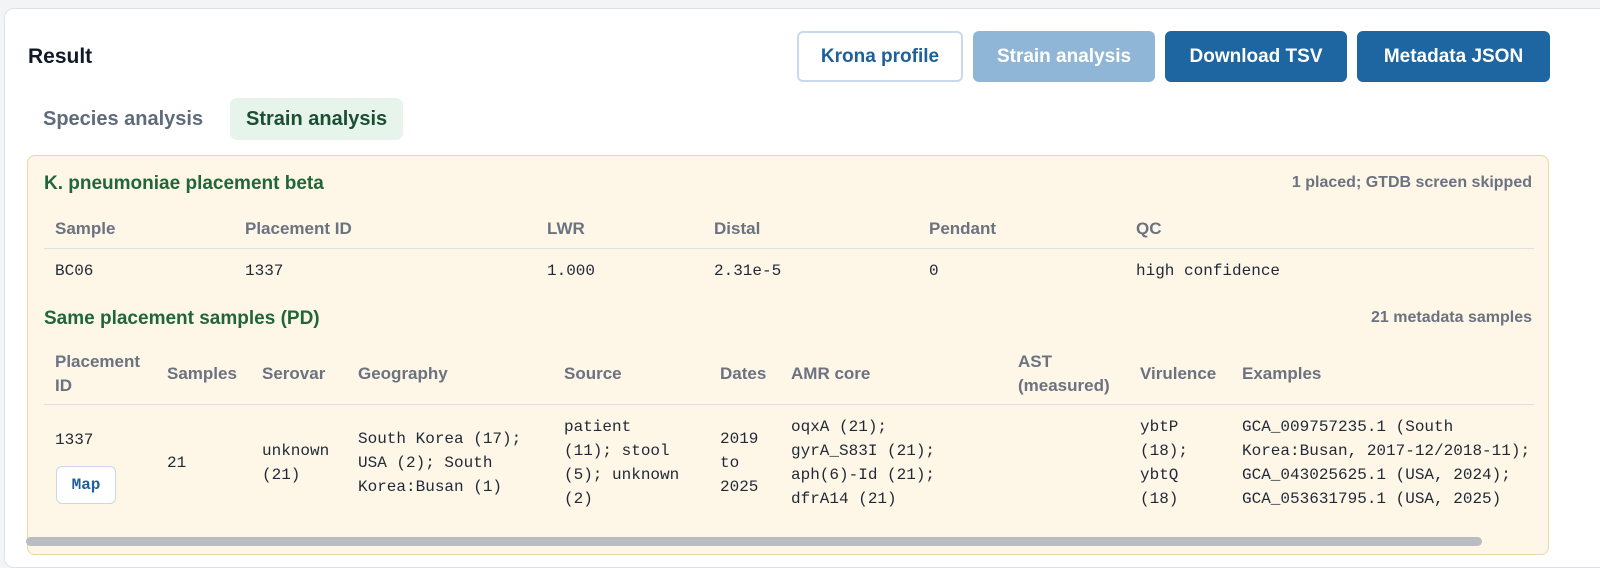 The height and width of the screenshot is (568, 1600). I want to click on column-header-amr-core: AMR core, so click(831, 373).